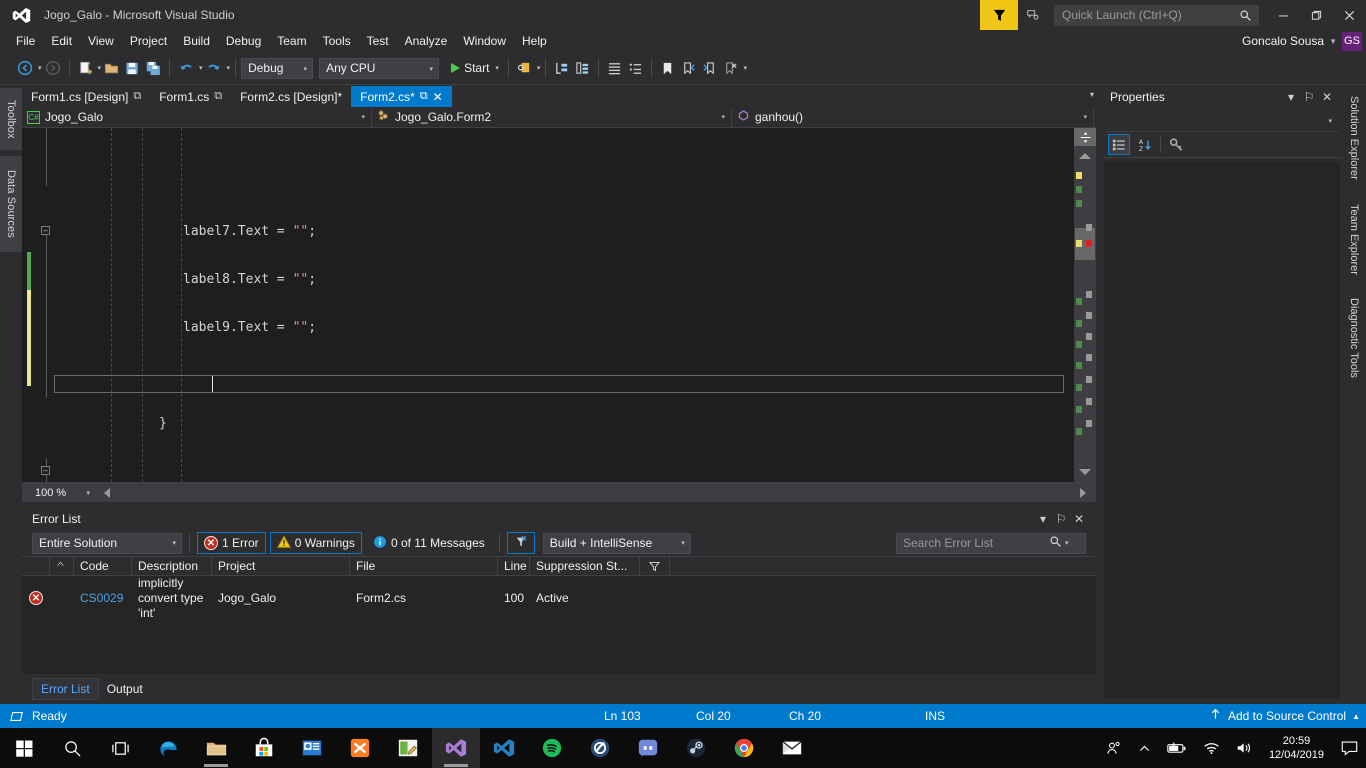  Describe the element at coordinates (1349, 748) in the screenshot. I see `action-center-icon` at that location.